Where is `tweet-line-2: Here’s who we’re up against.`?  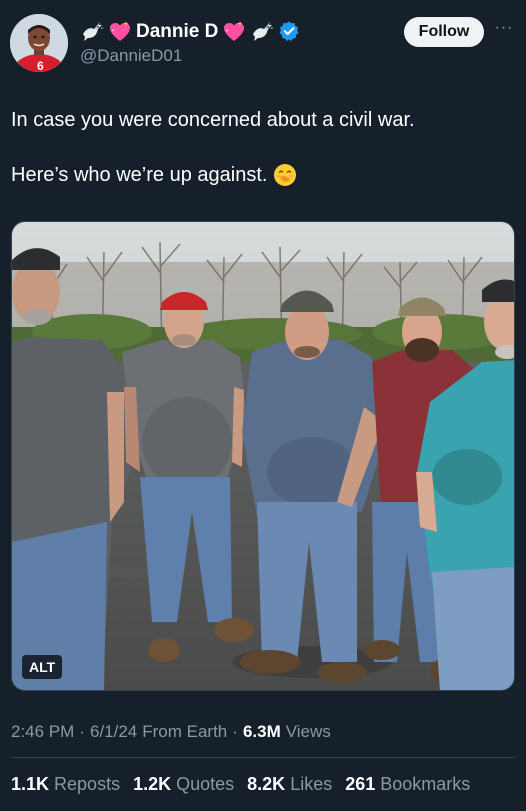 tweet-line-2: Here’s who we’re up against. is located at coordinates (139, 175).